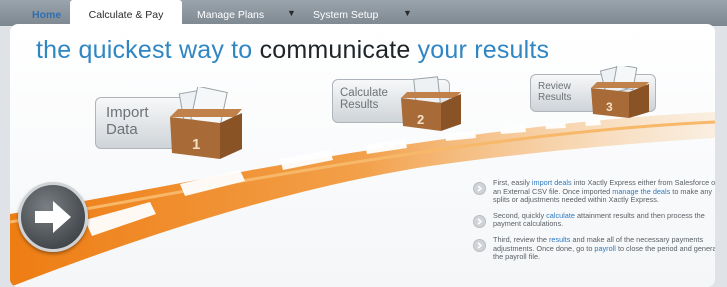 This screenshot has height=287, width=727. I want to click on payroll-link: payroll, so click(605, 248).